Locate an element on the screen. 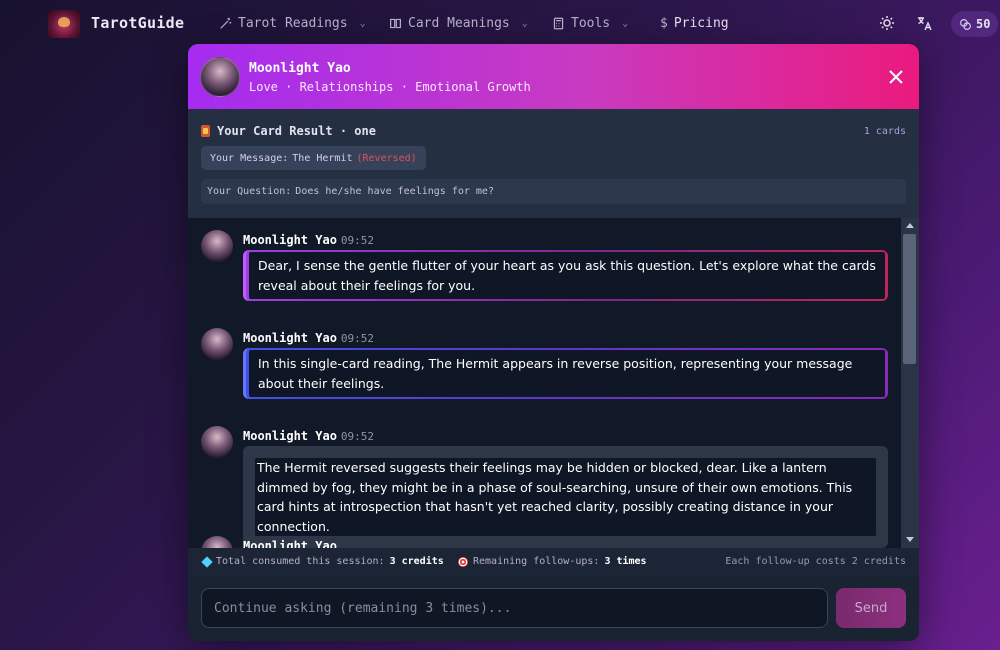  followups-value: 3 times is located at coordinates (625, 561).